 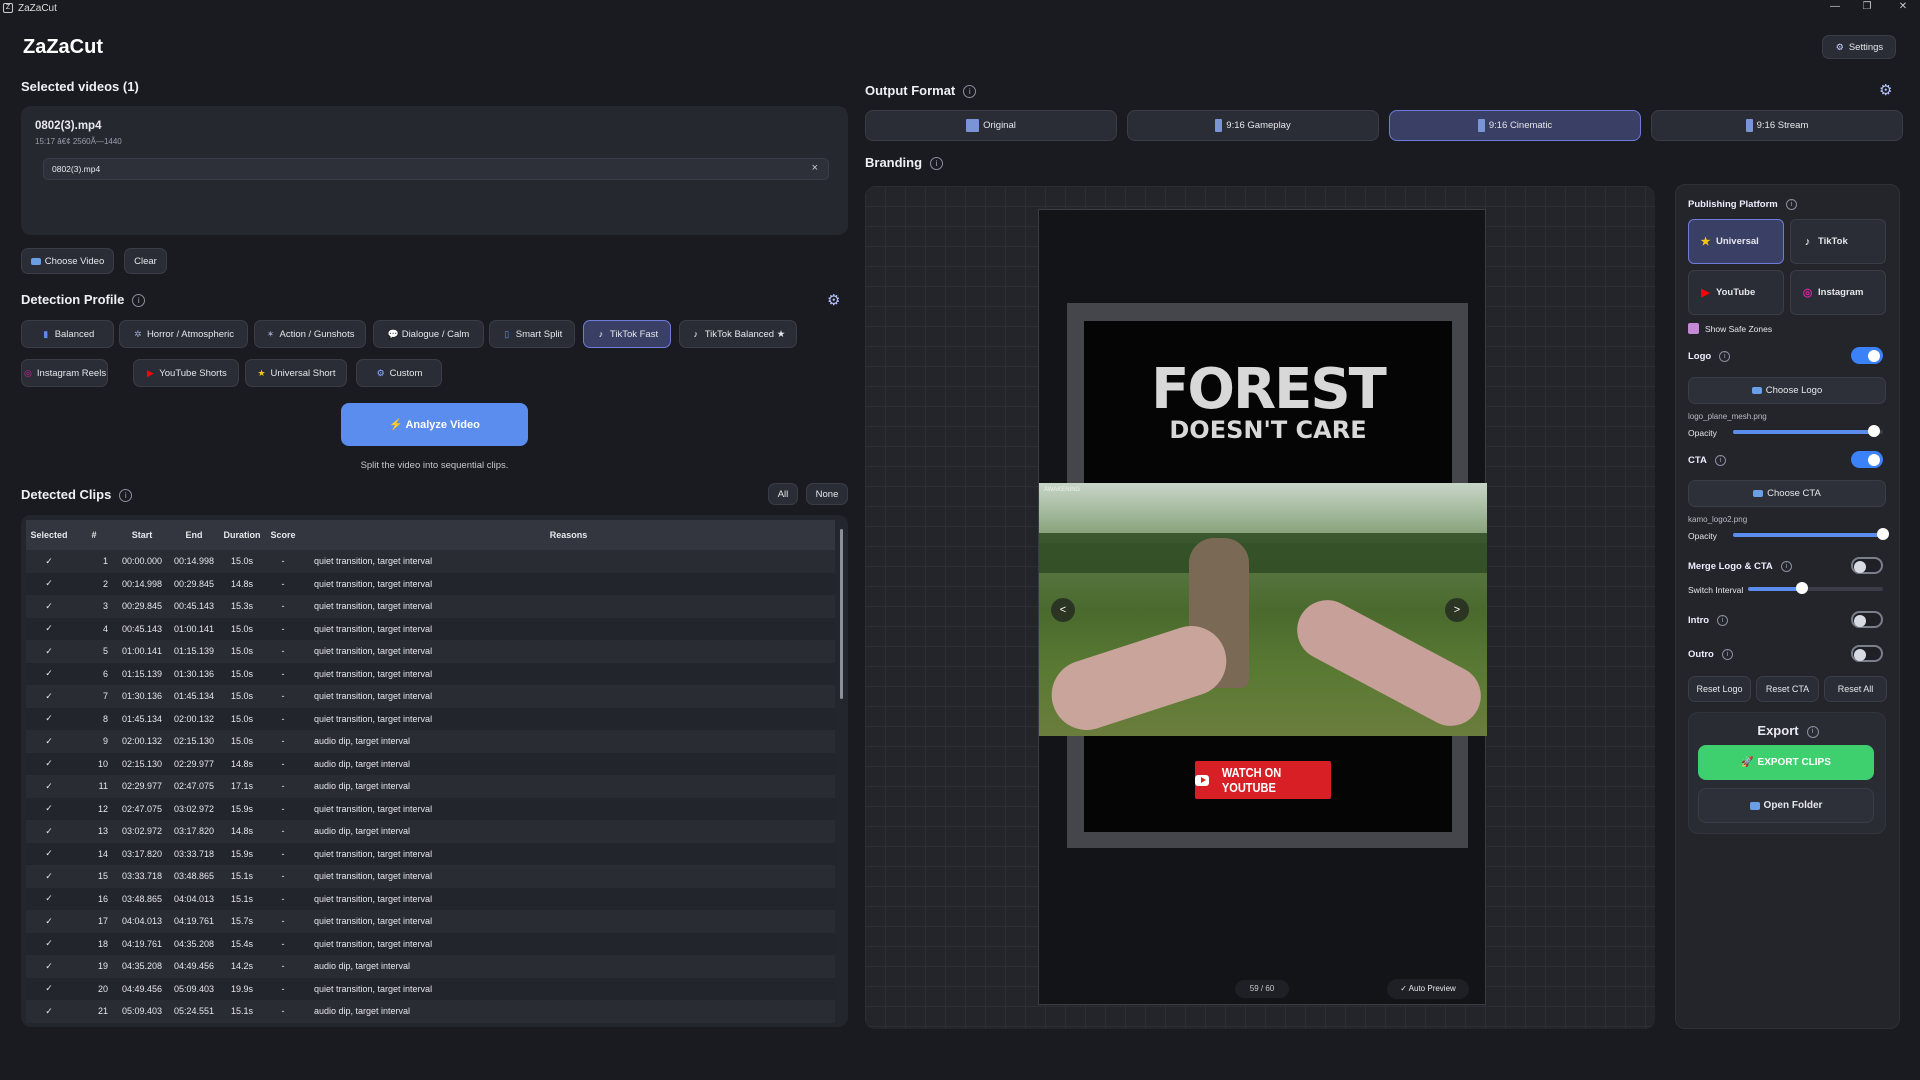 I want to click on outro-toggle, so click(x=1867, y=653).